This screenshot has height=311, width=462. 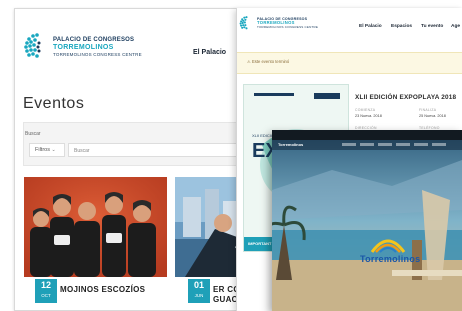 I want to click on card-gap, so click(x=171, y=243).